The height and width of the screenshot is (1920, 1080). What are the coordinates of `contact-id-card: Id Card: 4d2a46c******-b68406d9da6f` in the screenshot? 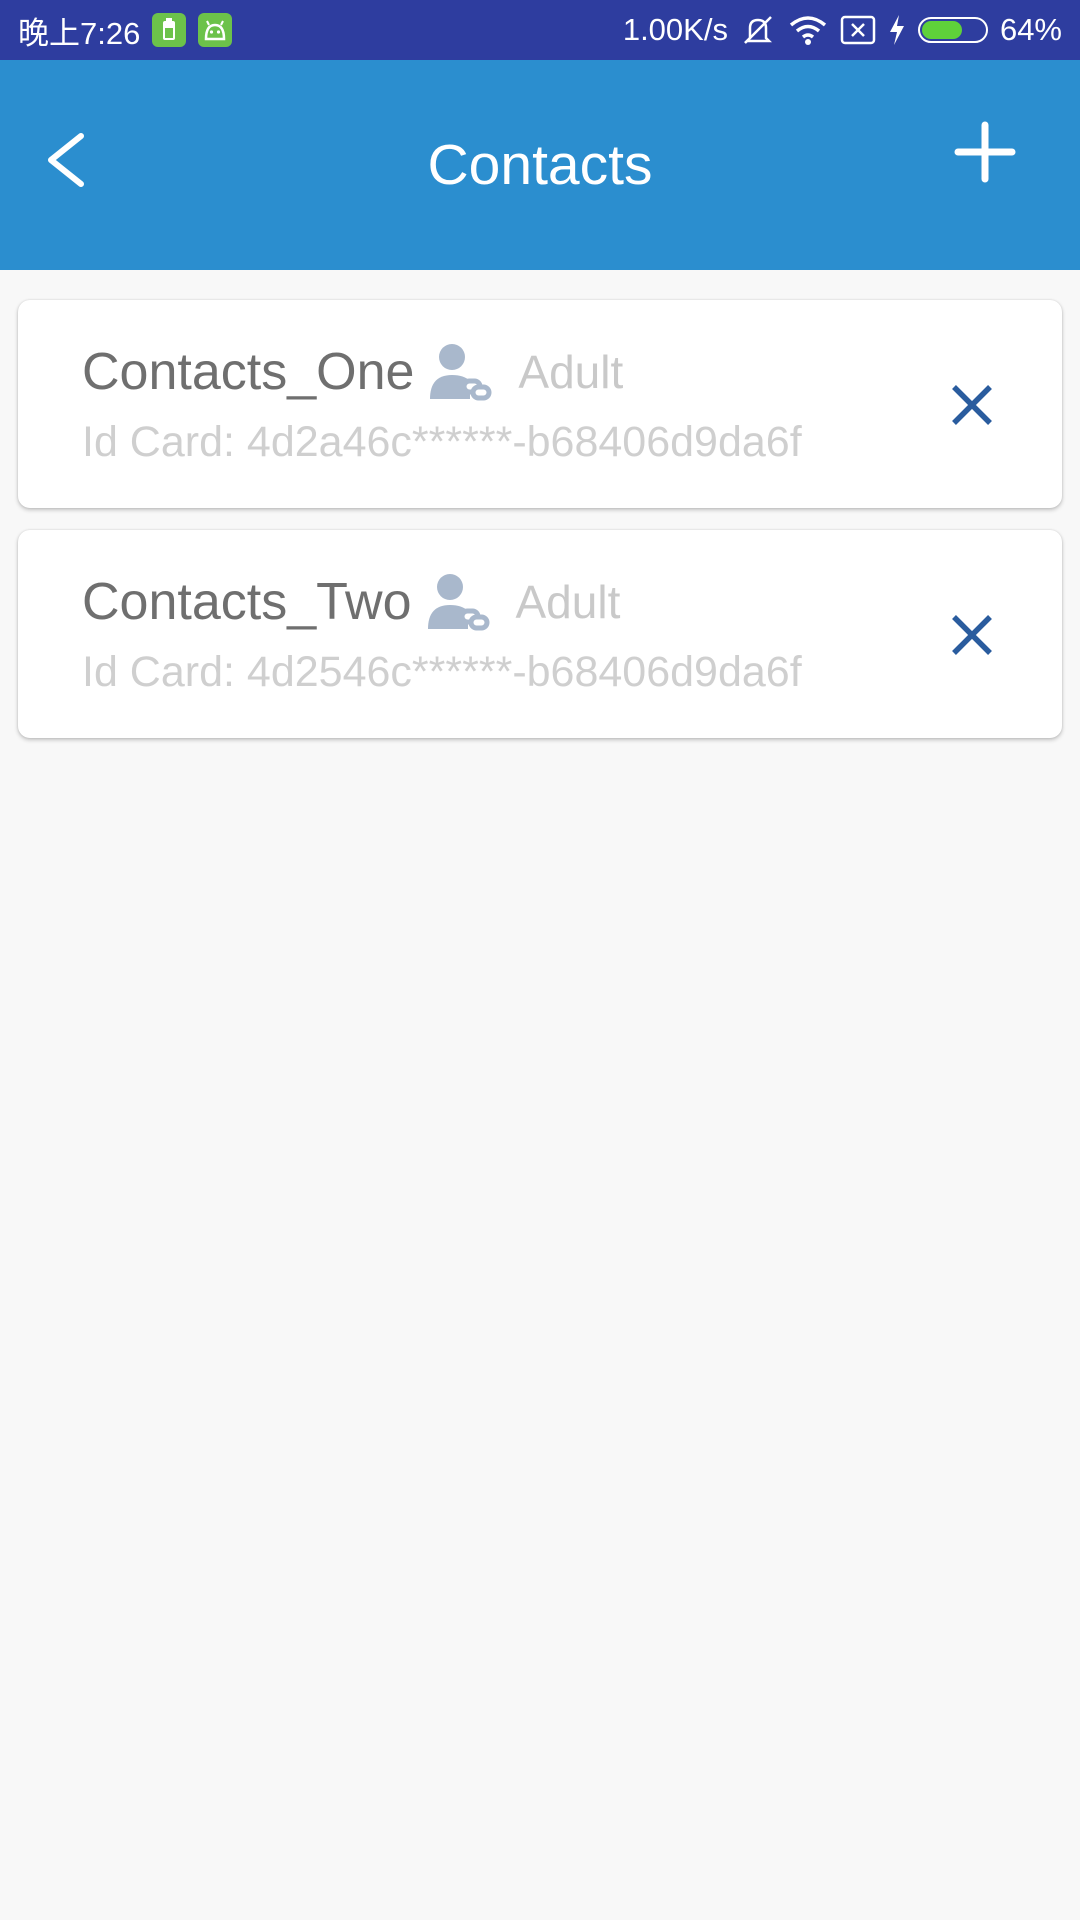 It's located at (442, 442).